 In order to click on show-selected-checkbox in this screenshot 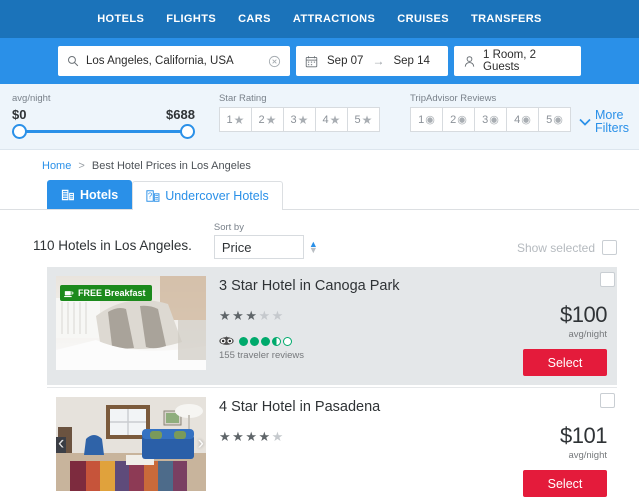, I will do `click(609, 247)`.